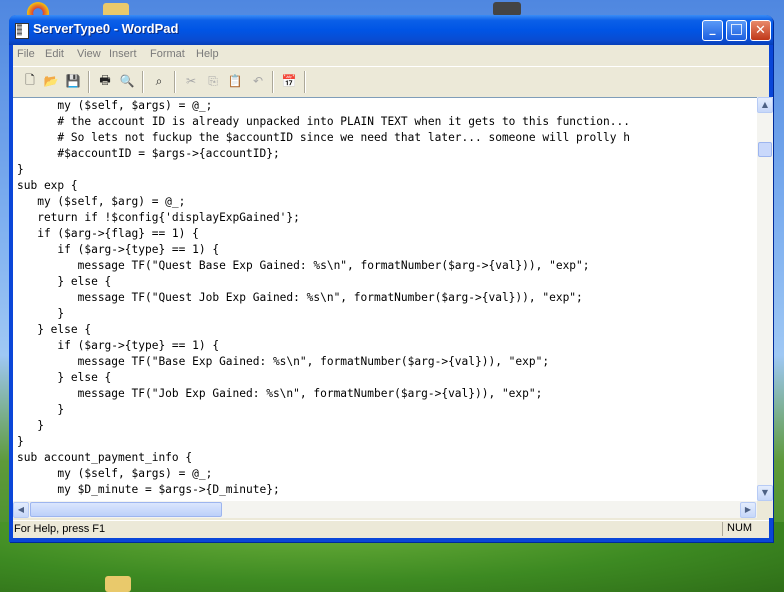  What do you see at coordinates (158, 217) in the screenshot?
I see `code-line: return if !$config{'displayExpGained'};` at bounding box center [158, 217].